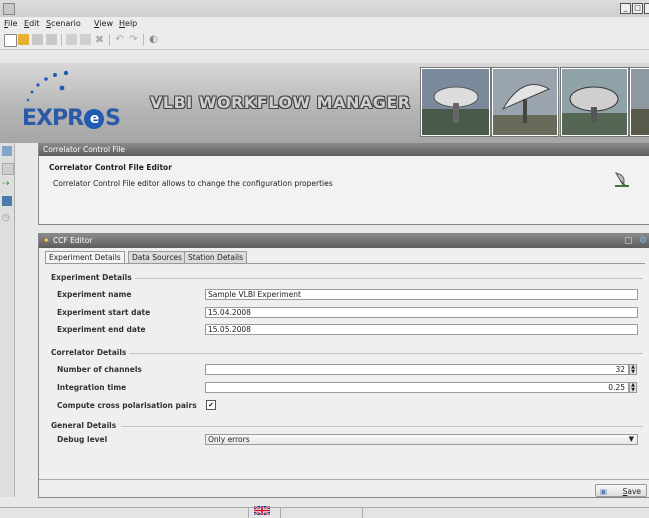 Image resolution: width=649 pixels, height=518 pixels. What do you see at coordinates (51, 39) in the screenshot?
I see `save-as-icon` at bounding box center [51, 39].